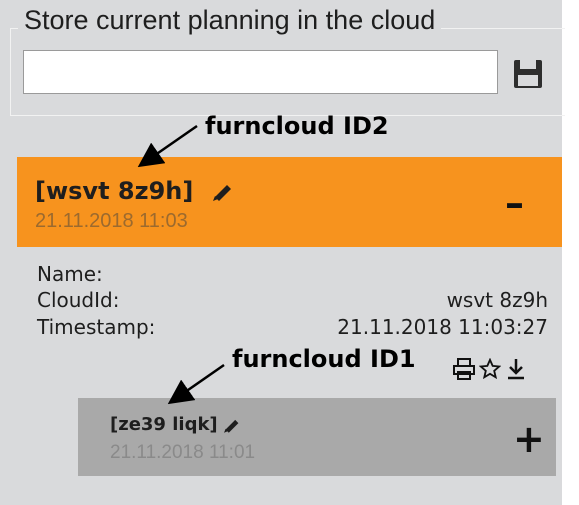  I want to click on expand-toggle: +, so click(529, 439).